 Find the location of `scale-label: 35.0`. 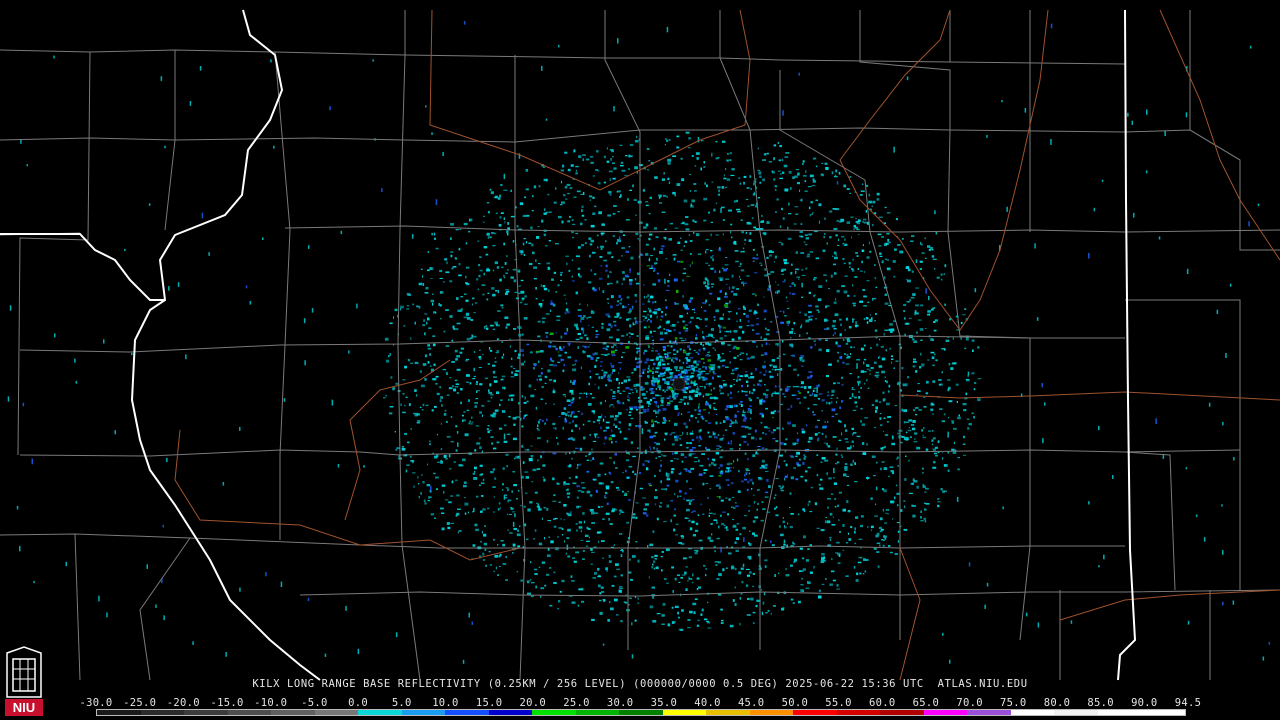

scale-label: 35.0 is located at coordinates (664, 703).